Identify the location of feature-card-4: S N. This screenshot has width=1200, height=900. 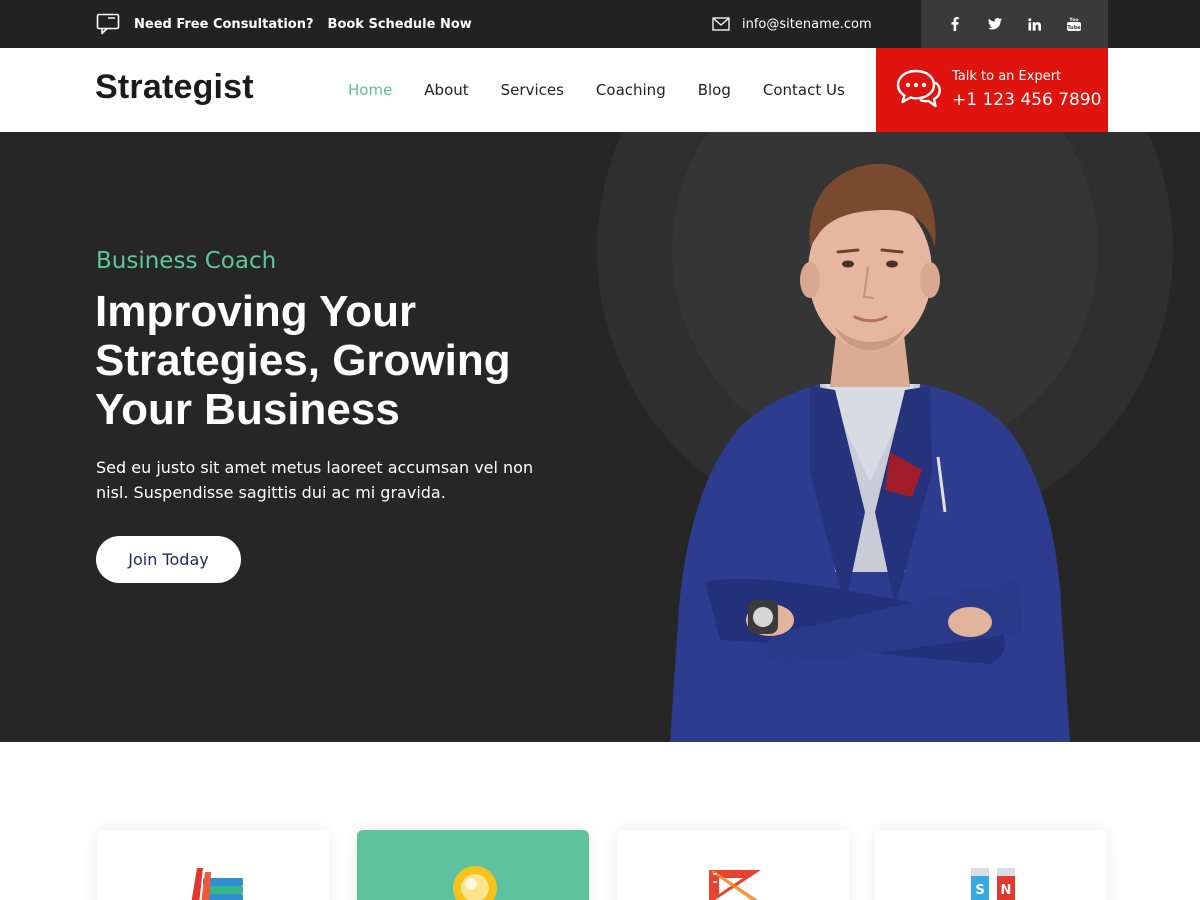
(991, 865).